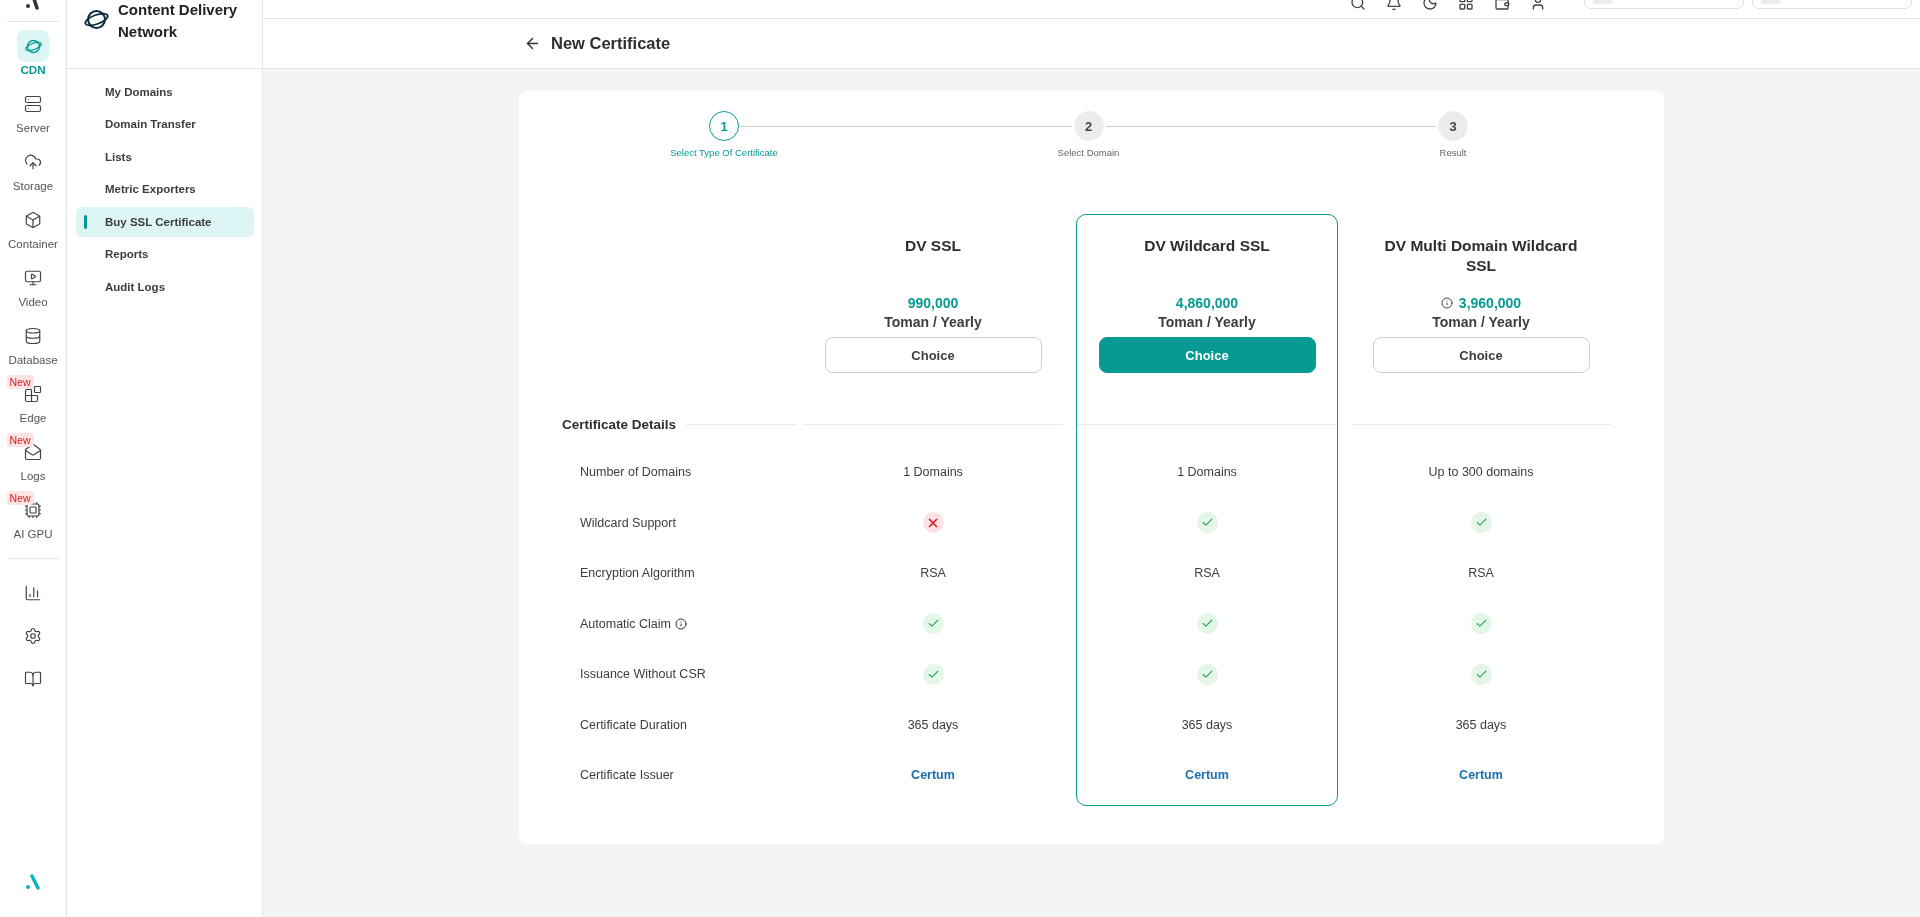 This screenshot has height=917, width=1920. Describe the element at coordinates (626, 775) in the screenshot. I see `detail-label: Certificate Issuer` at that location.